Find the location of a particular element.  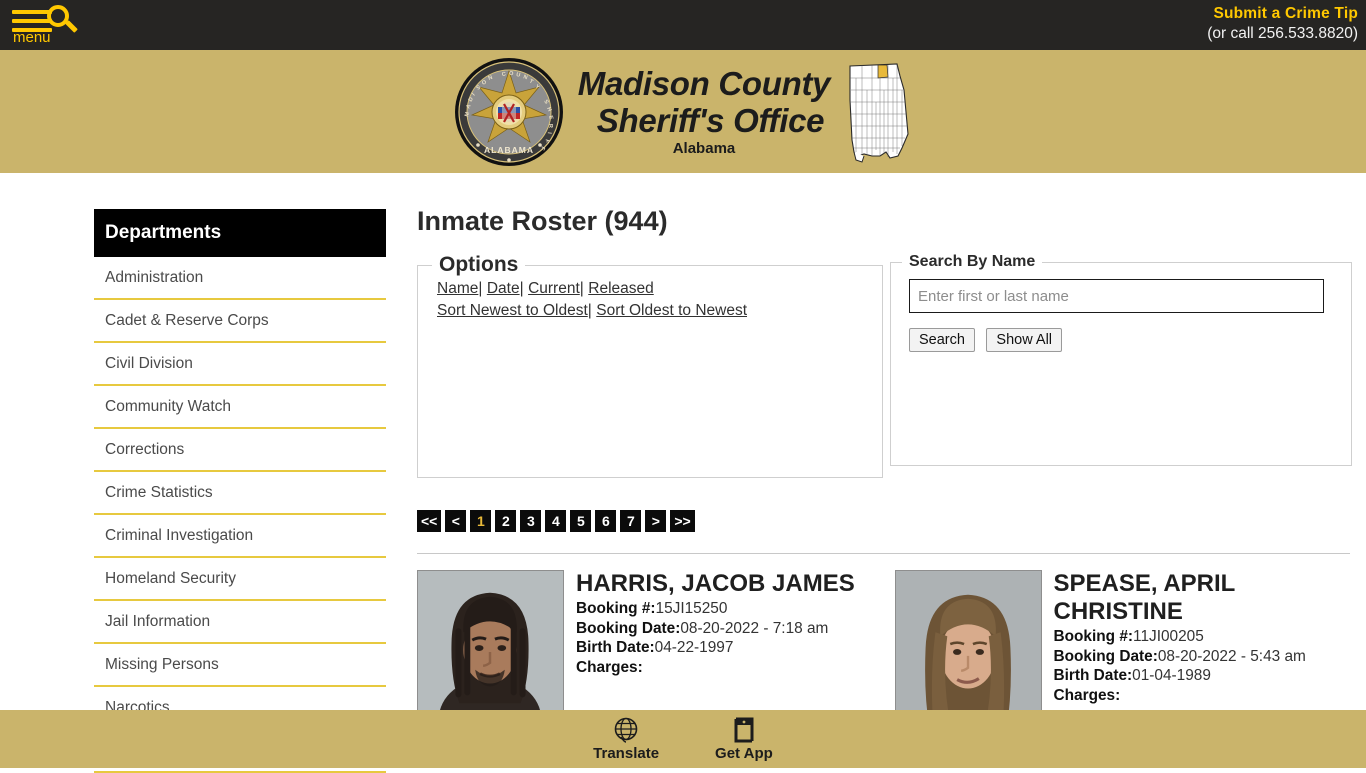

sidebar-item-criminal-investigation: Criminal Investigation is located at coordinates (240, 536).